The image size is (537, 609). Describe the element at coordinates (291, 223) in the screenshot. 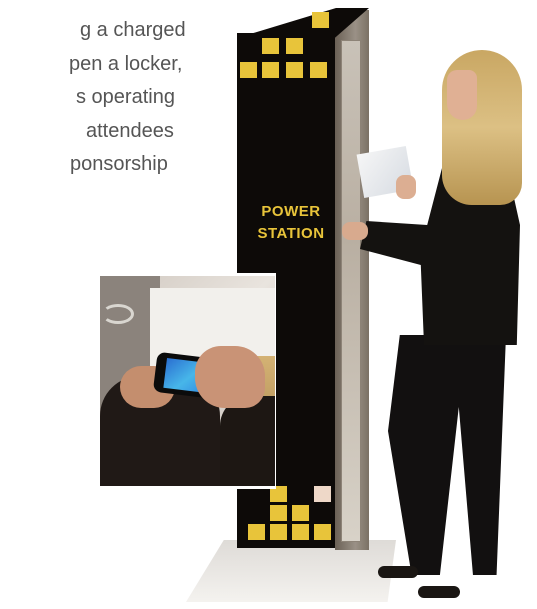

I see `kiosk-label: POWER STATION` at that location.